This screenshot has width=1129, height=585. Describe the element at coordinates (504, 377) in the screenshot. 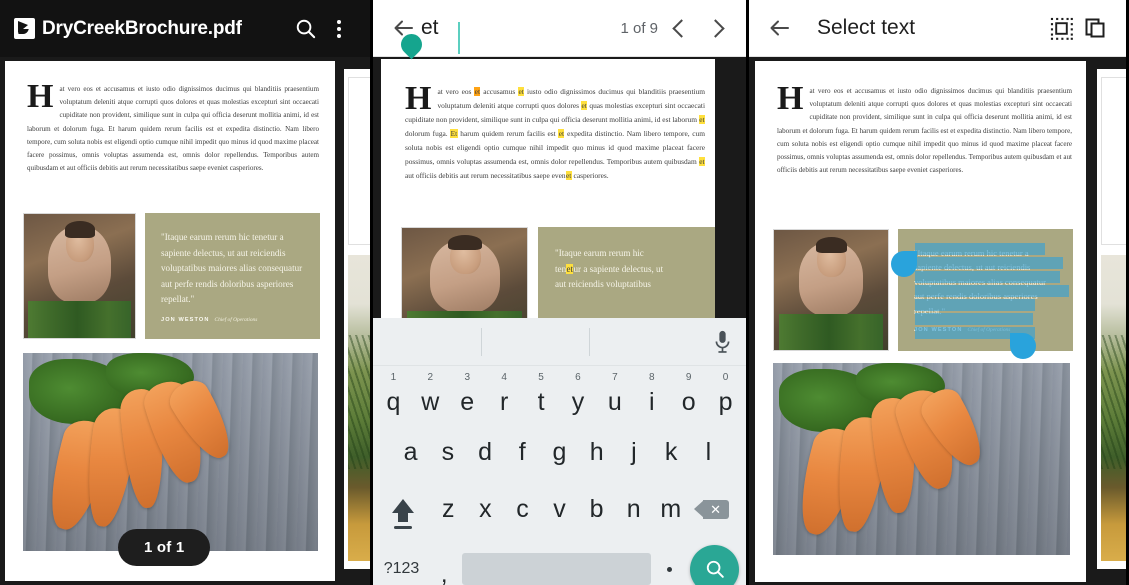

I see `key-number-hint: 4` at that location.